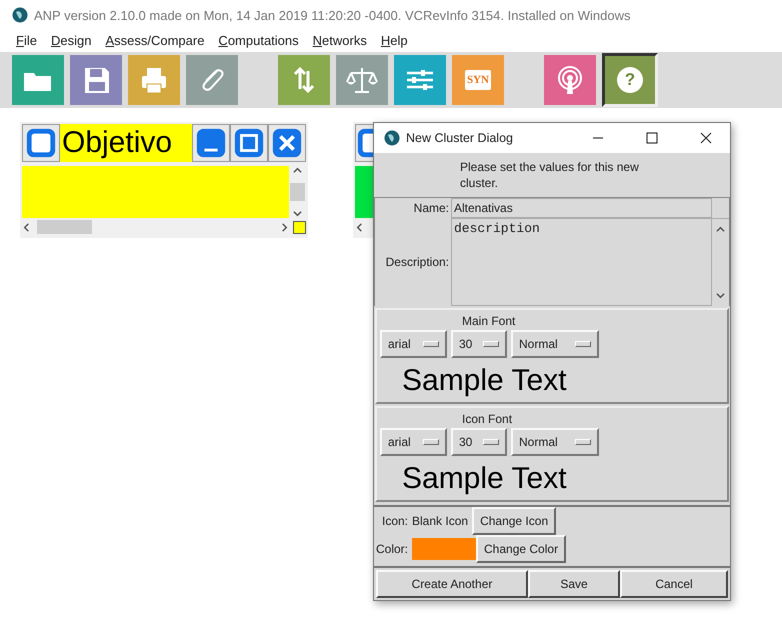 The width and height of the screenshot is (782, 637). Describe the element at coordinates (284, 227) in the screenshot. I see `chevron-right-icon` at that location.